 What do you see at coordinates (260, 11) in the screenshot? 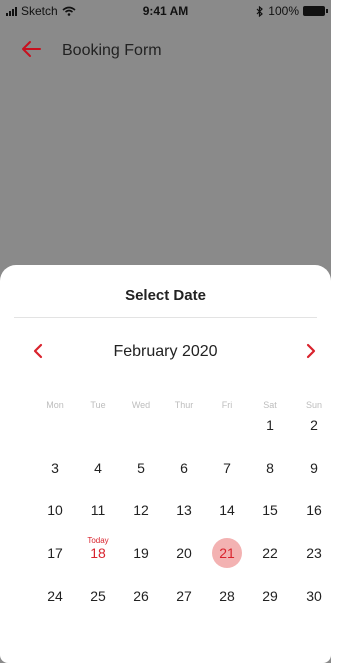
I see `bluetooth-icon` at bounding box center [260, 11].